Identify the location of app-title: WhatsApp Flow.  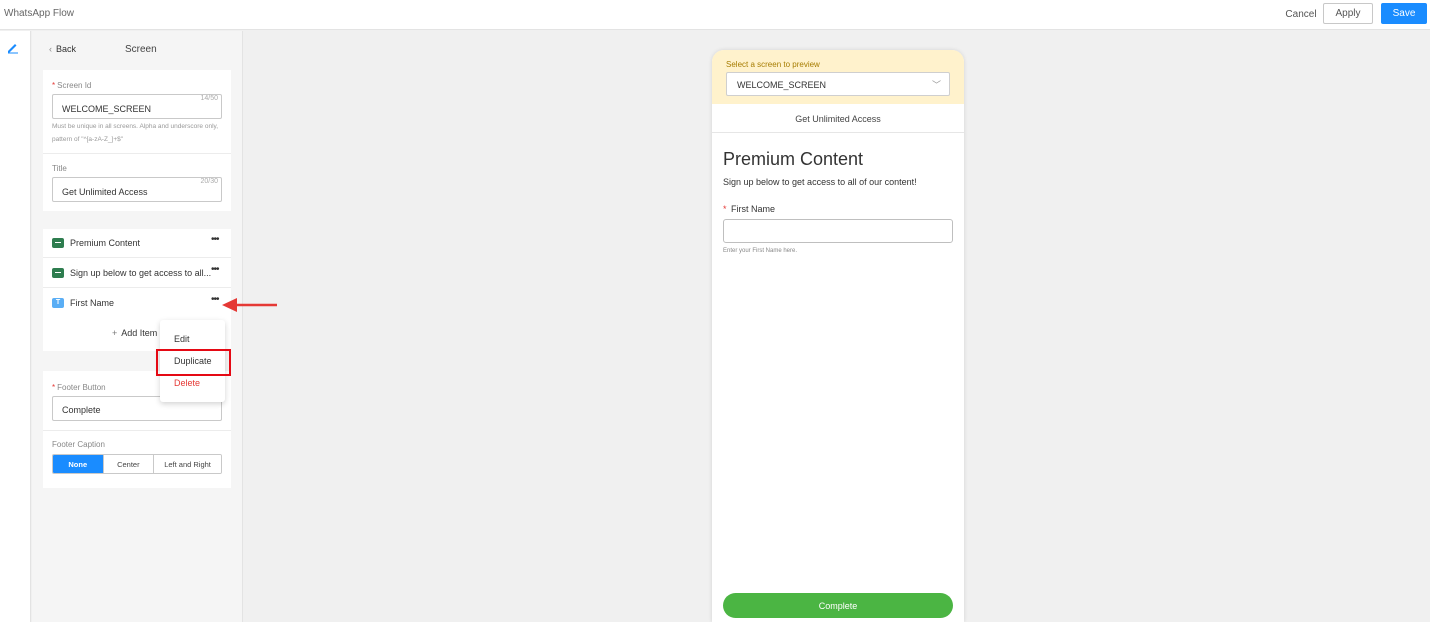
(39, 13).